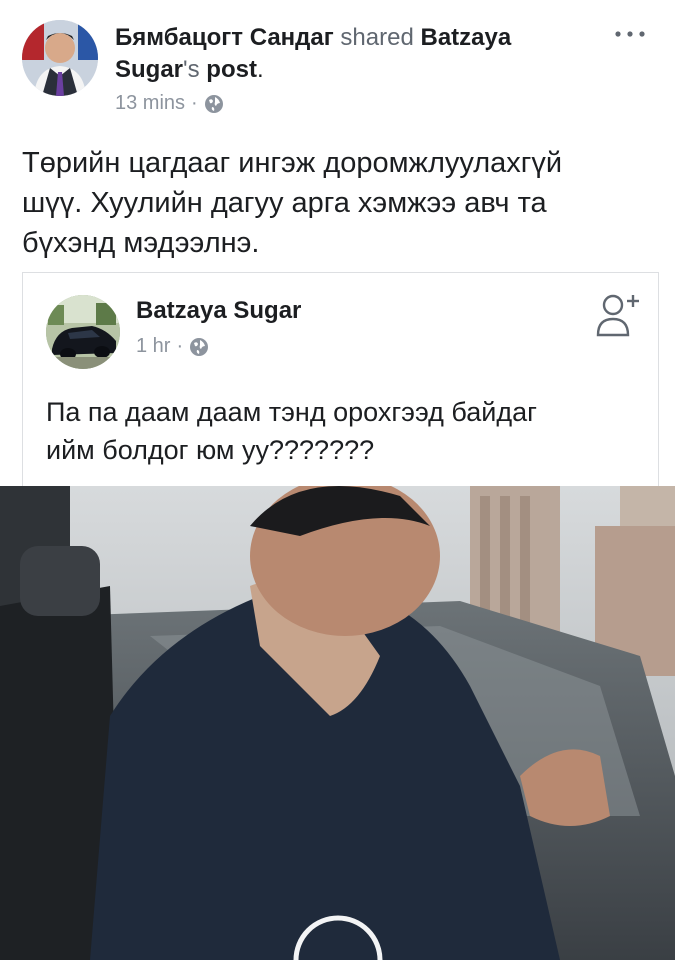  I want to click on shared-verb: shared, so click(377, 37).